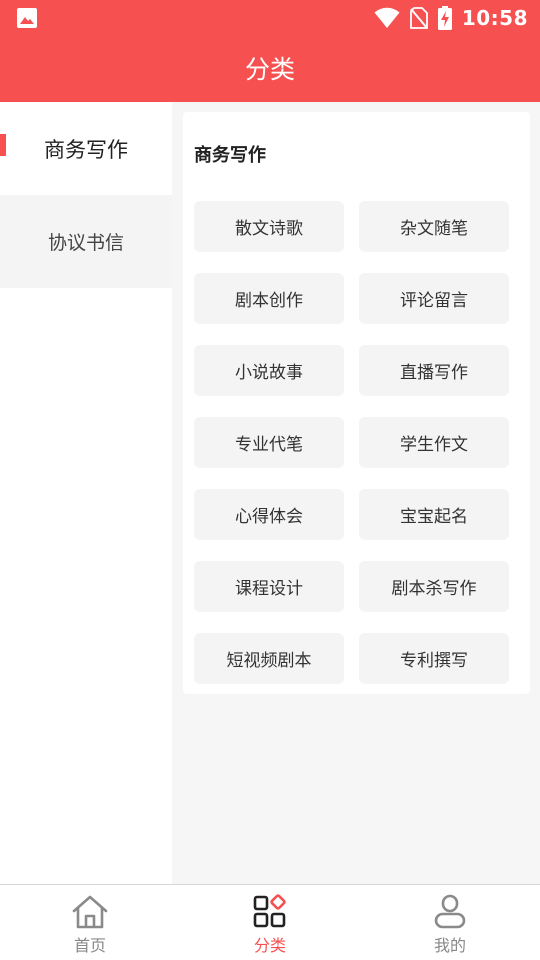 Image resolution: width=540 pixels, height=960 pixels. I want to click on page-title: 分类, so click(269, 69).